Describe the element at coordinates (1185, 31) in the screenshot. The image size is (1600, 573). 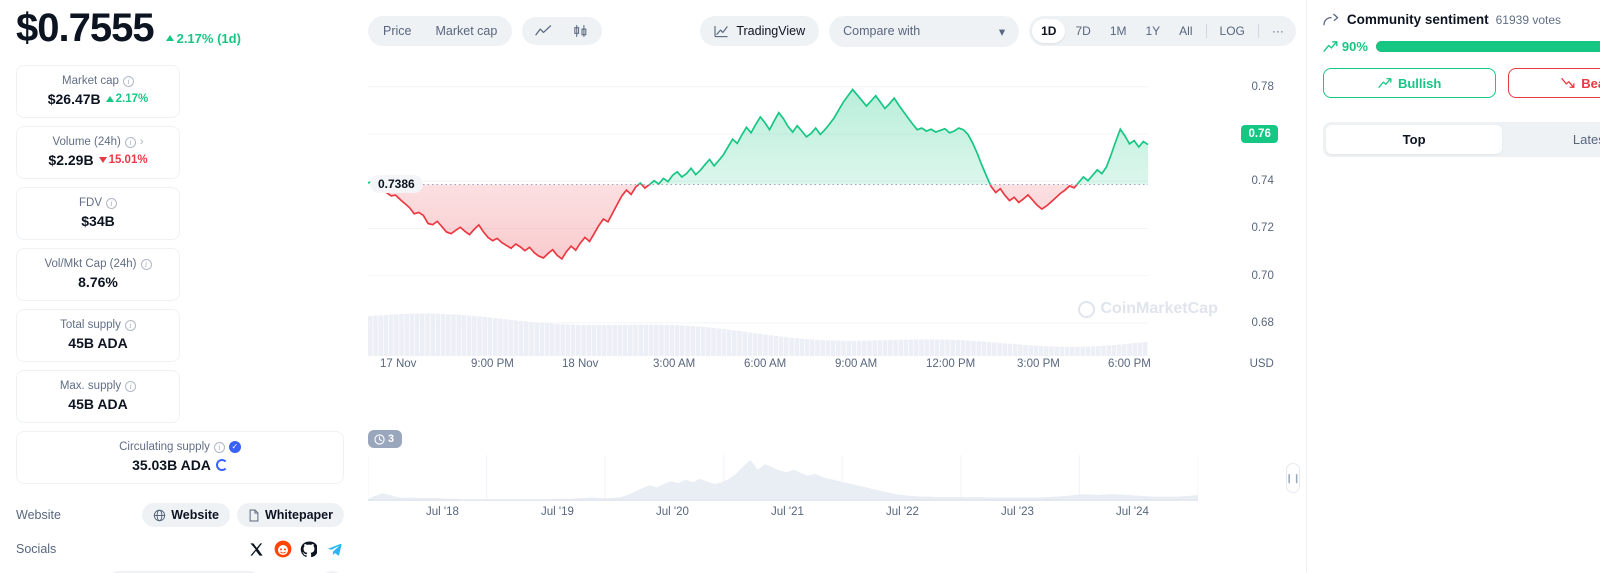
I see `range-all: All` at that location.